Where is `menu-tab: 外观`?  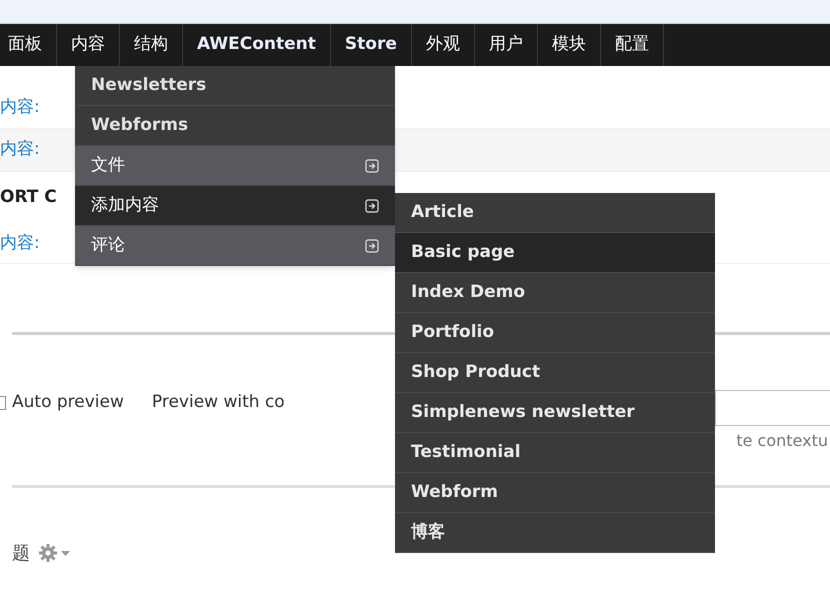 menu-tab: 外观 is located at coordinates (443, 45).